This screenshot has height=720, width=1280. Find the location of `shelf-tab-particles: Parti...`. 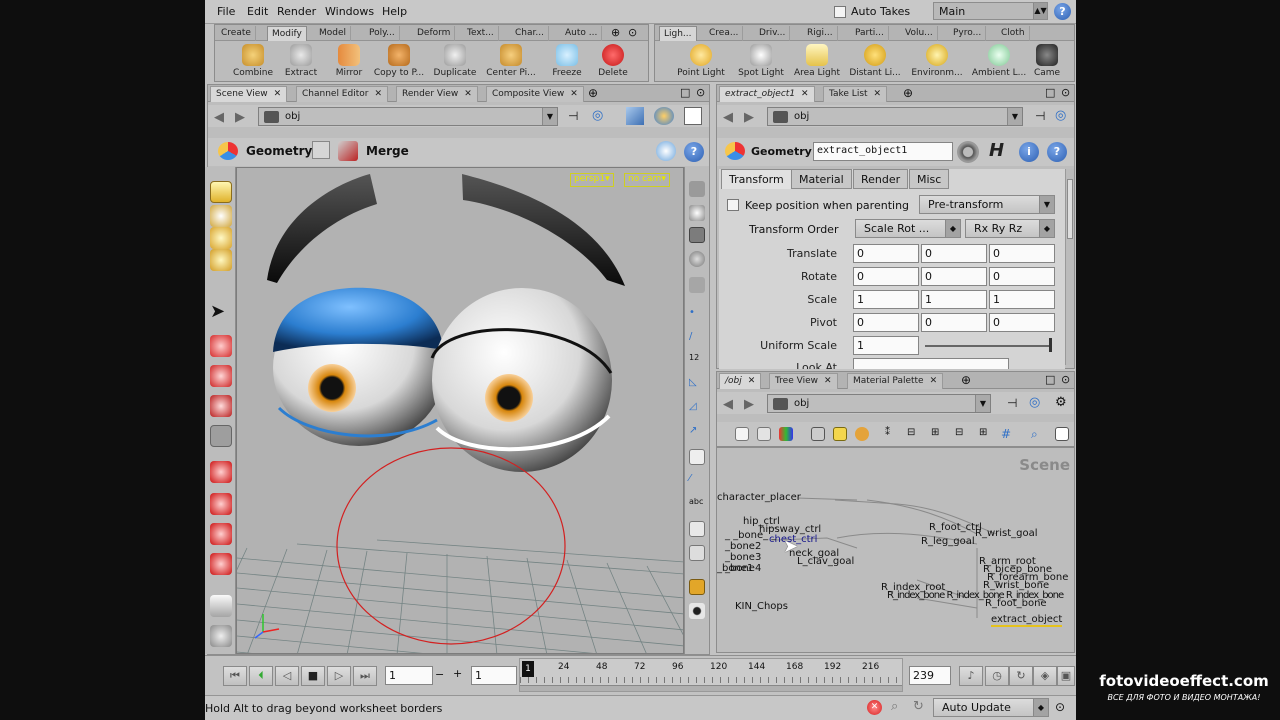

shelf-tab-particles: Parti... is located at coordinates (870, 33).